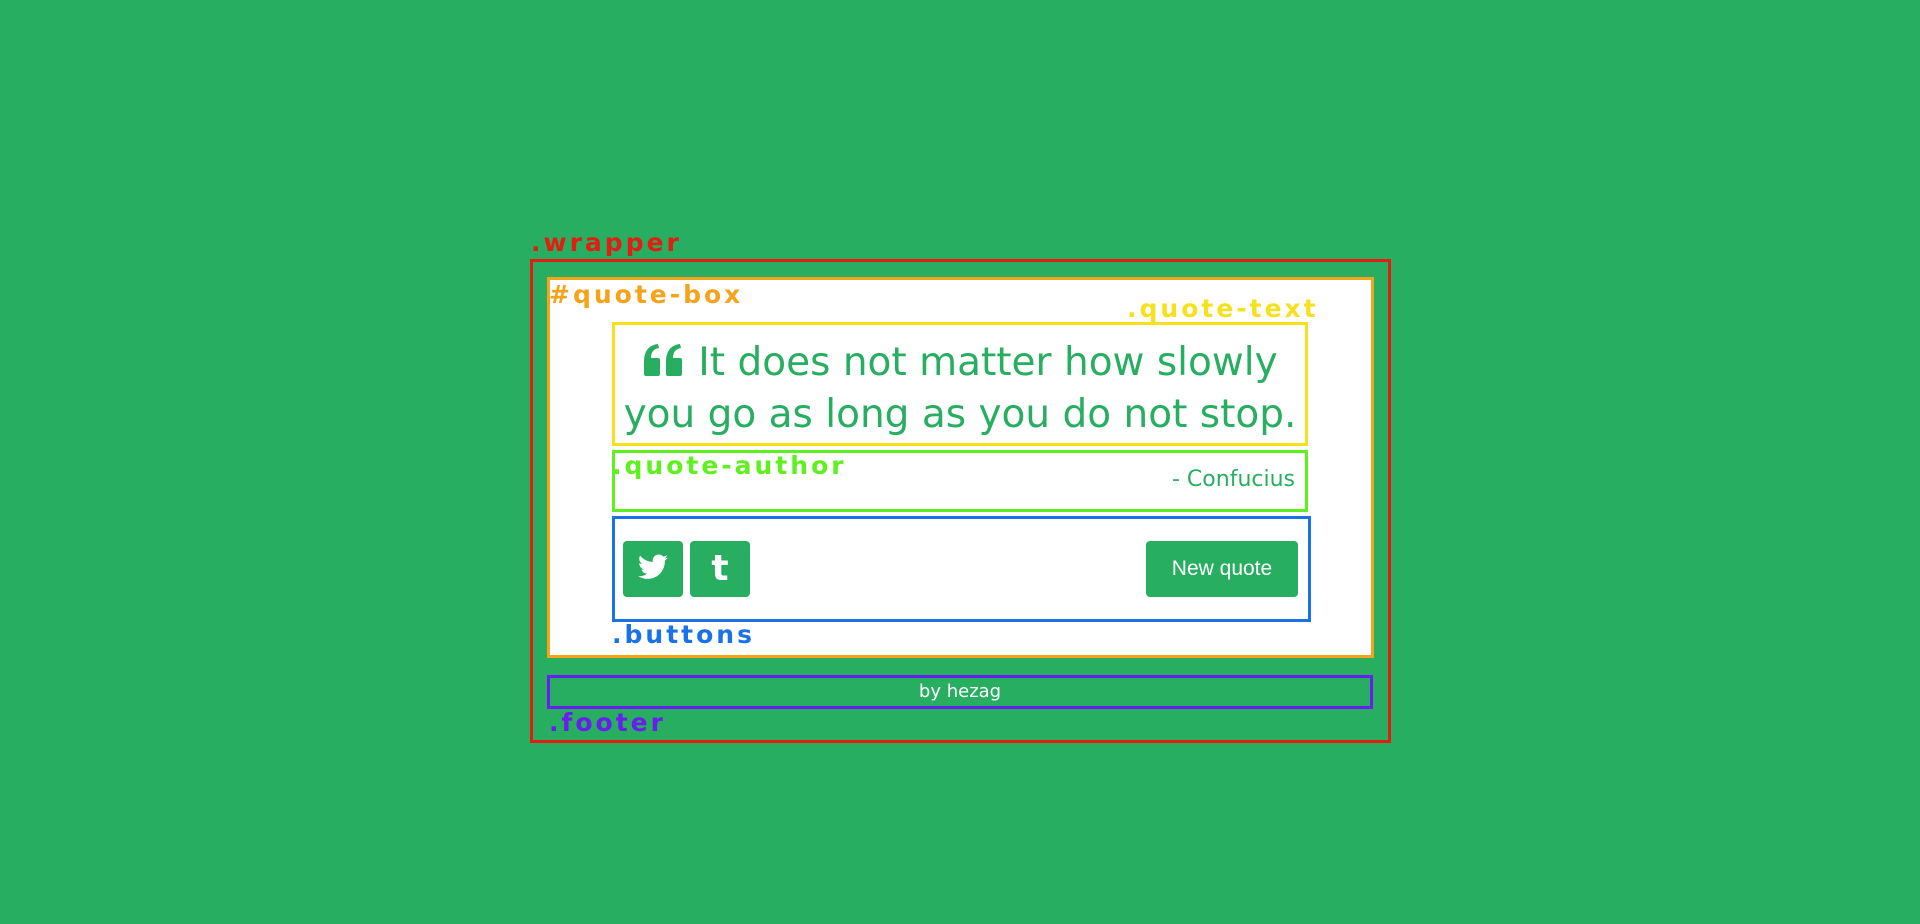  Describe the element at coordinates (646, 294) in the screenshot. I see `quote-box-debug-label: #quote-box` at that location.